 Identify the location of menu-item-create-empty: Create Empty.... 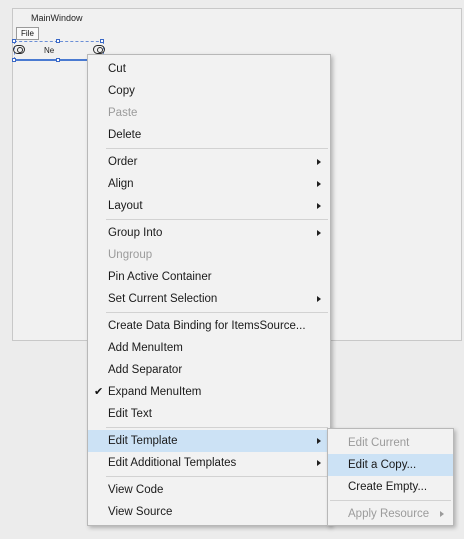
(390, 487).